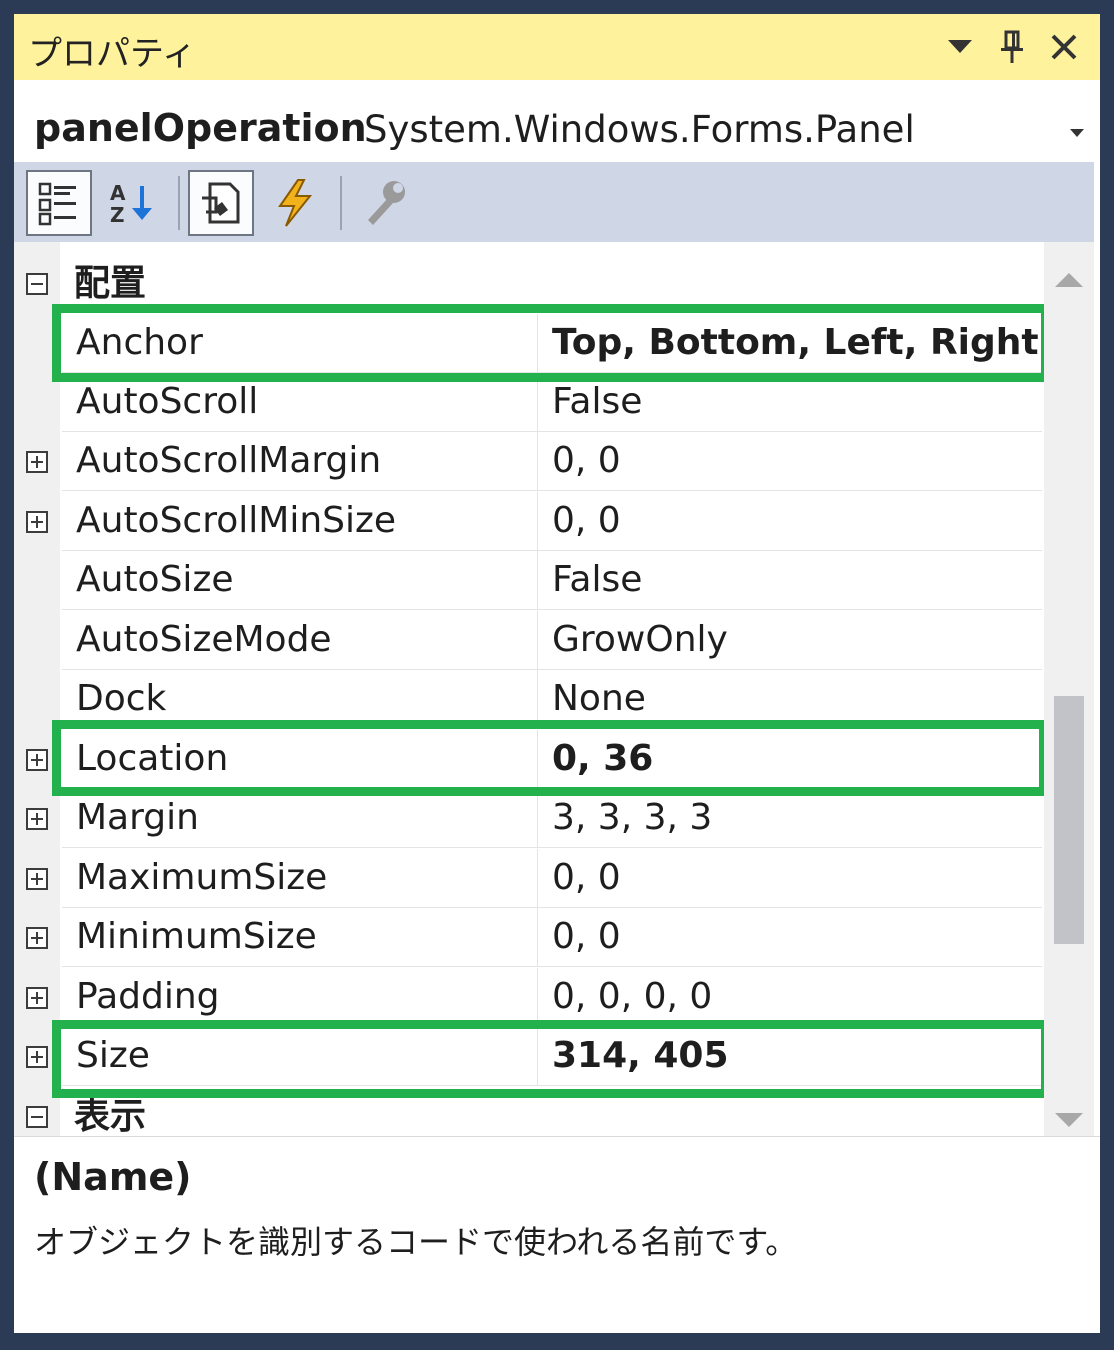 This screenshot has height=1350, width=1114. I want to click on property-row-padding: Padding 0, 0, 0, 0, so click(528, 998).